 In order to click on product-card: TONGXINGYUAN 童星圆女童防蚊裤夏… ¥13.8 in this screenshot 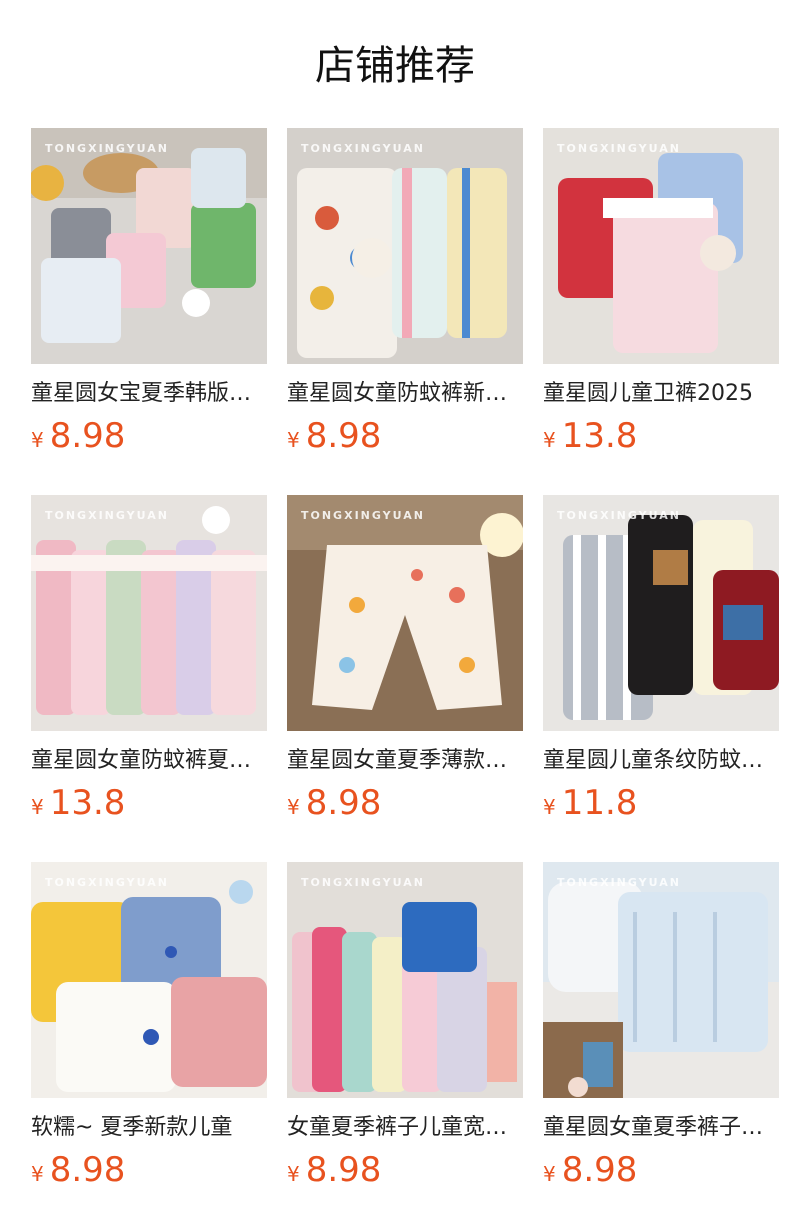, I will do `click(149, 660)`.